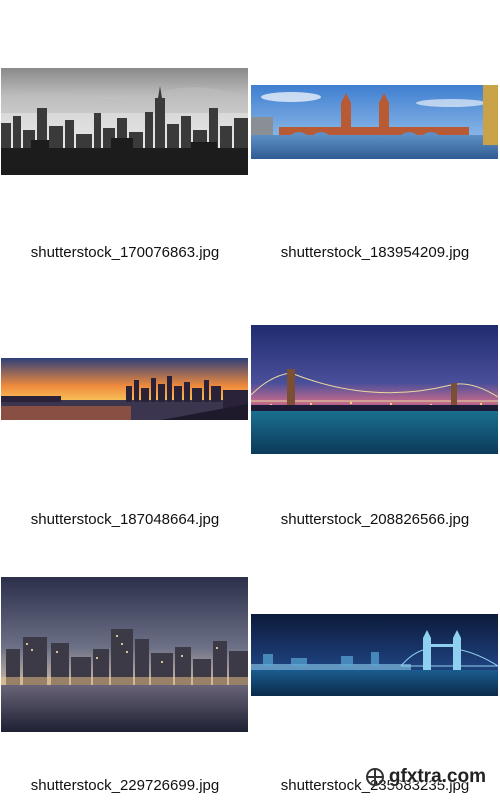  What do you see at coordinates (125, 252) in the screenshot?
I see `filename-label: shutterstock_170076863.jpg` at bounding box center [125, 252].